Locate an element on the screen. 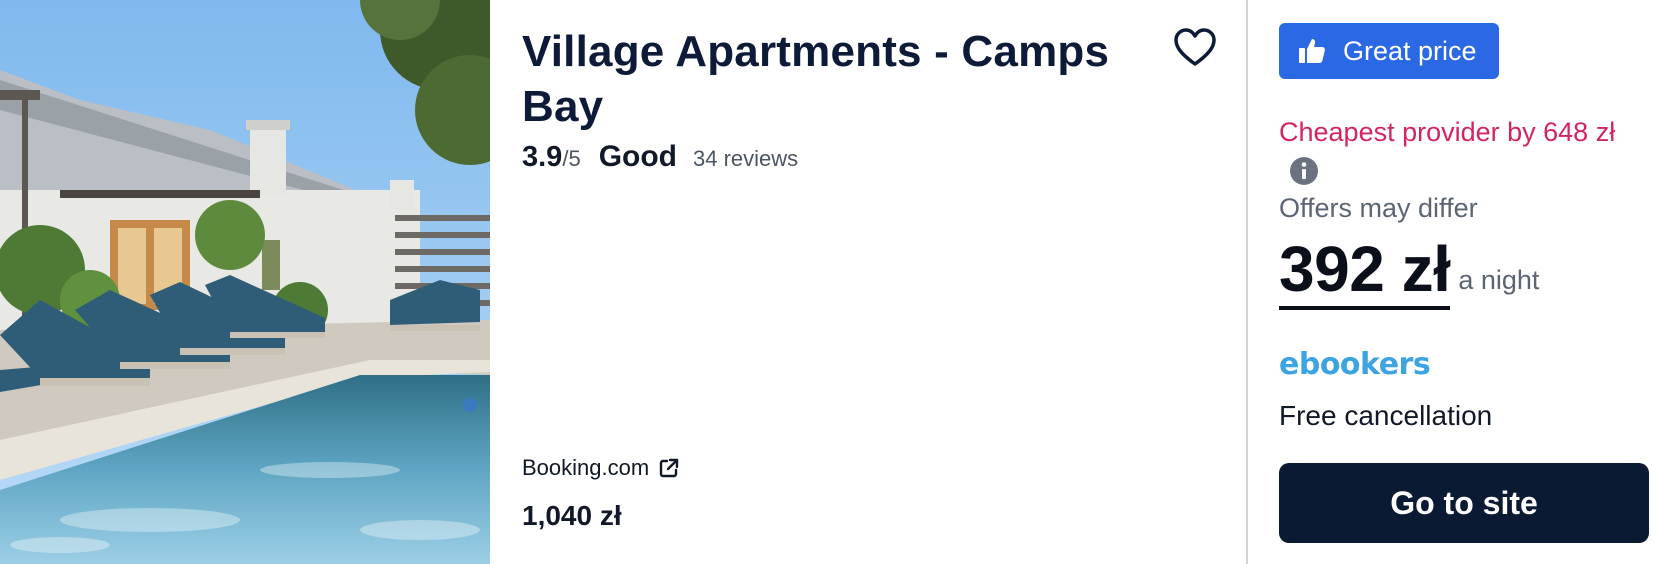 The width and height of the screenshot is (1654, 564). thumbs-up-icon is located at coordinates (1312, 51).